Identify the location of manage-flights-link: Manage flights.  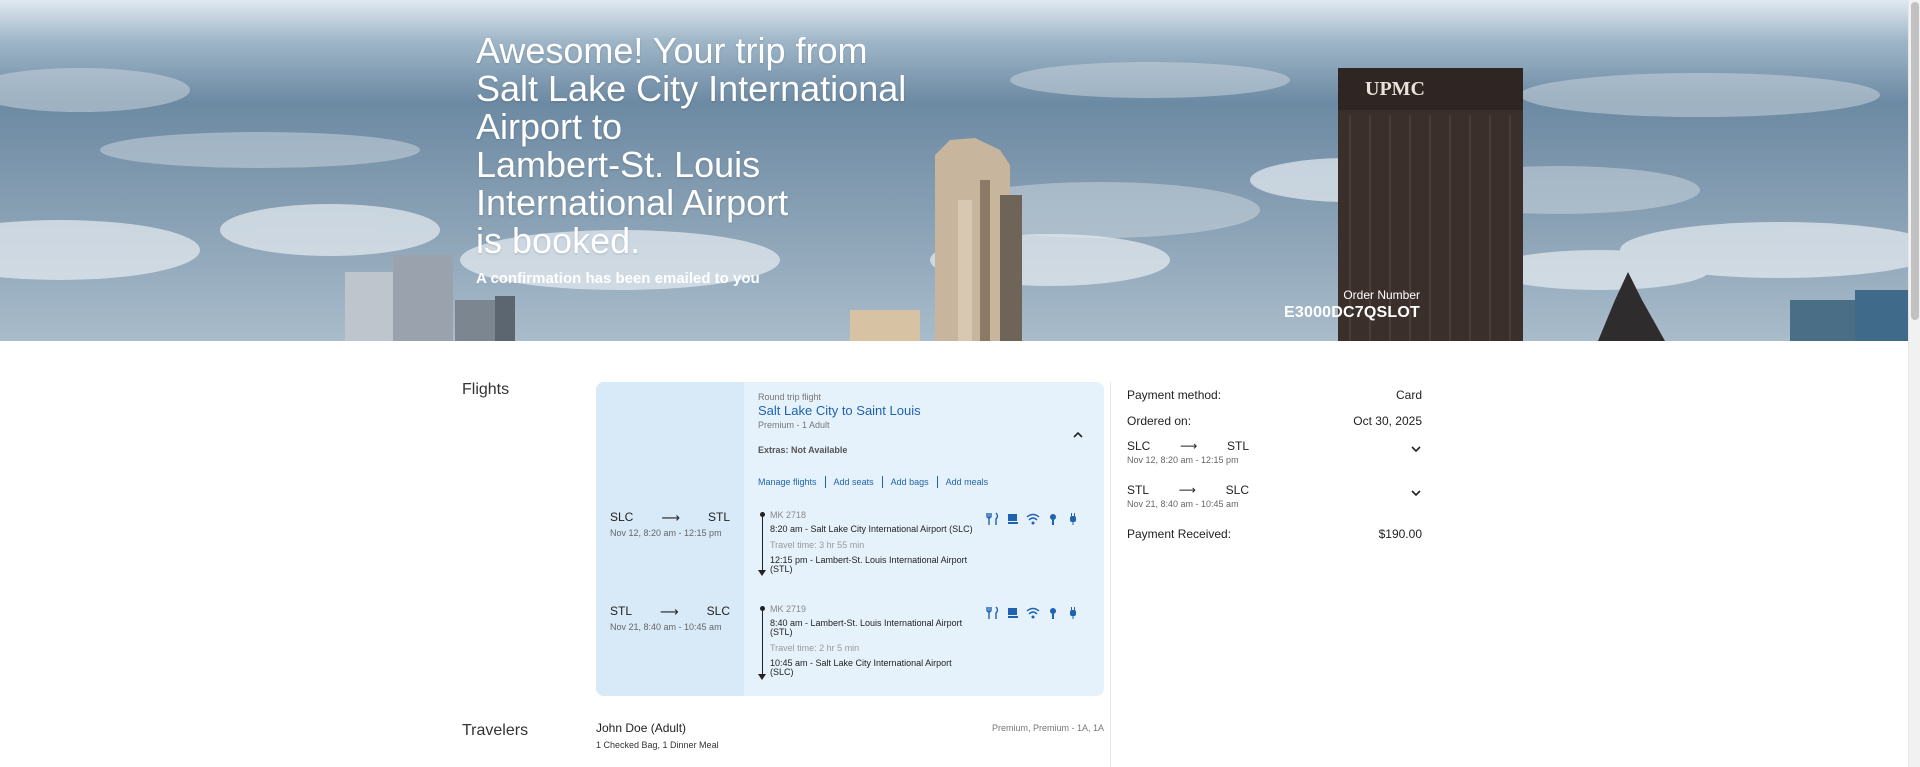
(787, 482).